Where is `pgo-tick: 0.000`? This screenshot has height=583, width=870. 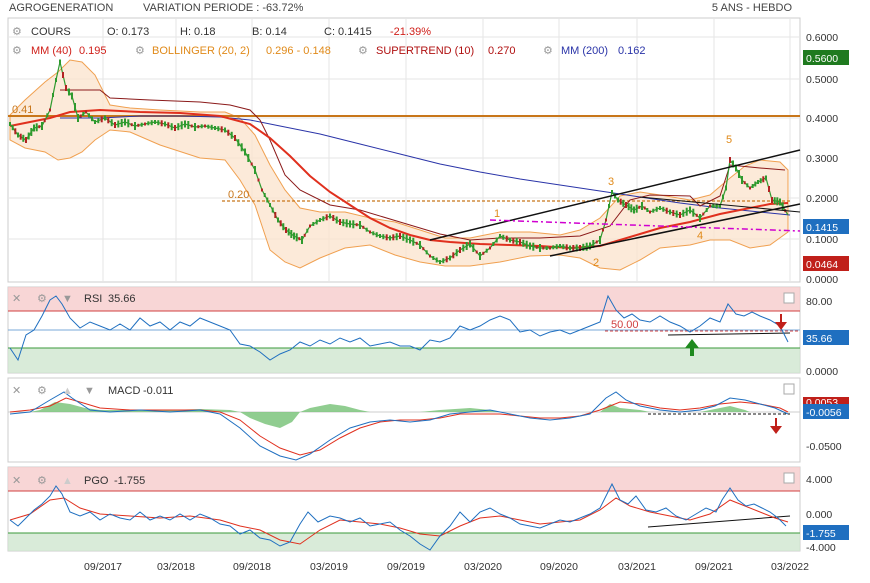
pgo-tick: 0.000 is located at coordinates (819, 515).